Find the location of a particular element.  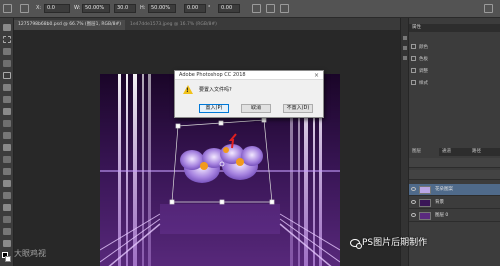

horizon-line is located at coordinates (220, 171).